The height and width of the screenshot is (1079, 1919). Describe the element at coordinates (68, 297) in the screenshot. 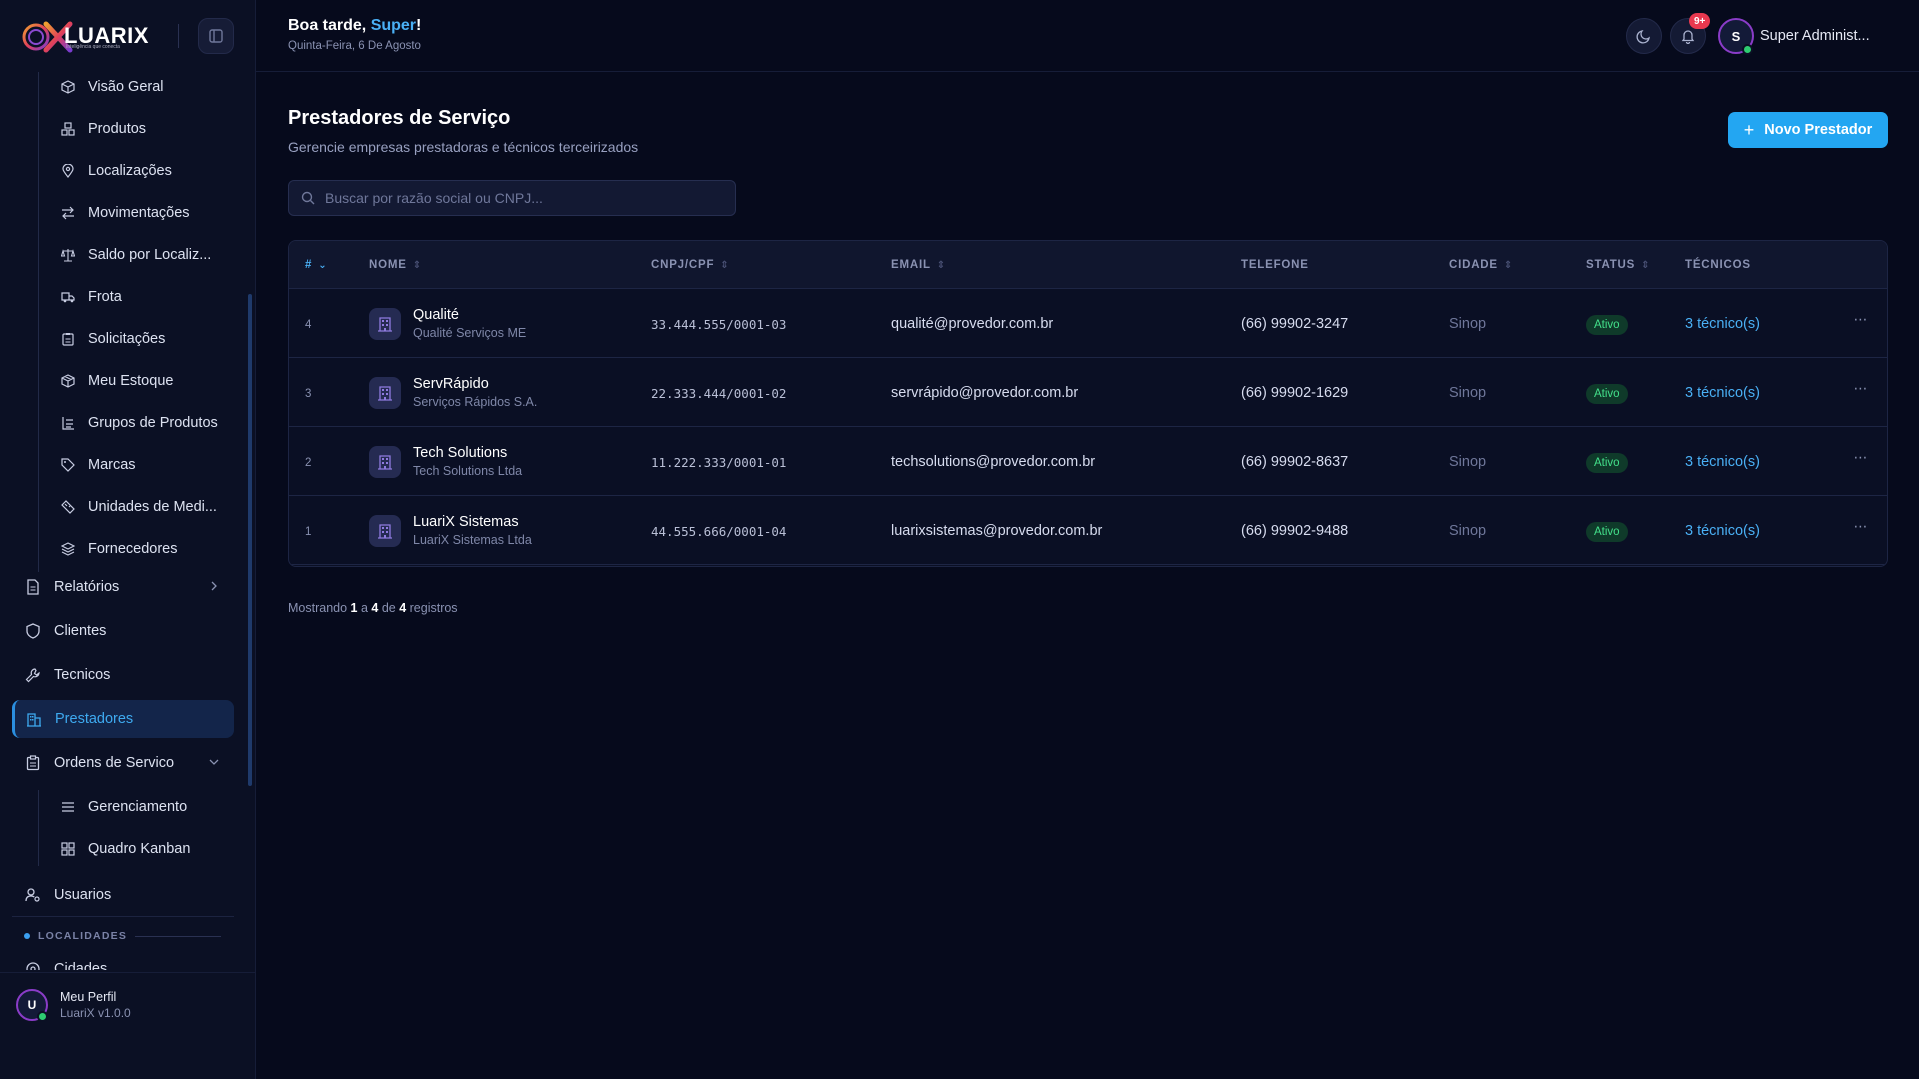

I see `truck-icon` at that location.